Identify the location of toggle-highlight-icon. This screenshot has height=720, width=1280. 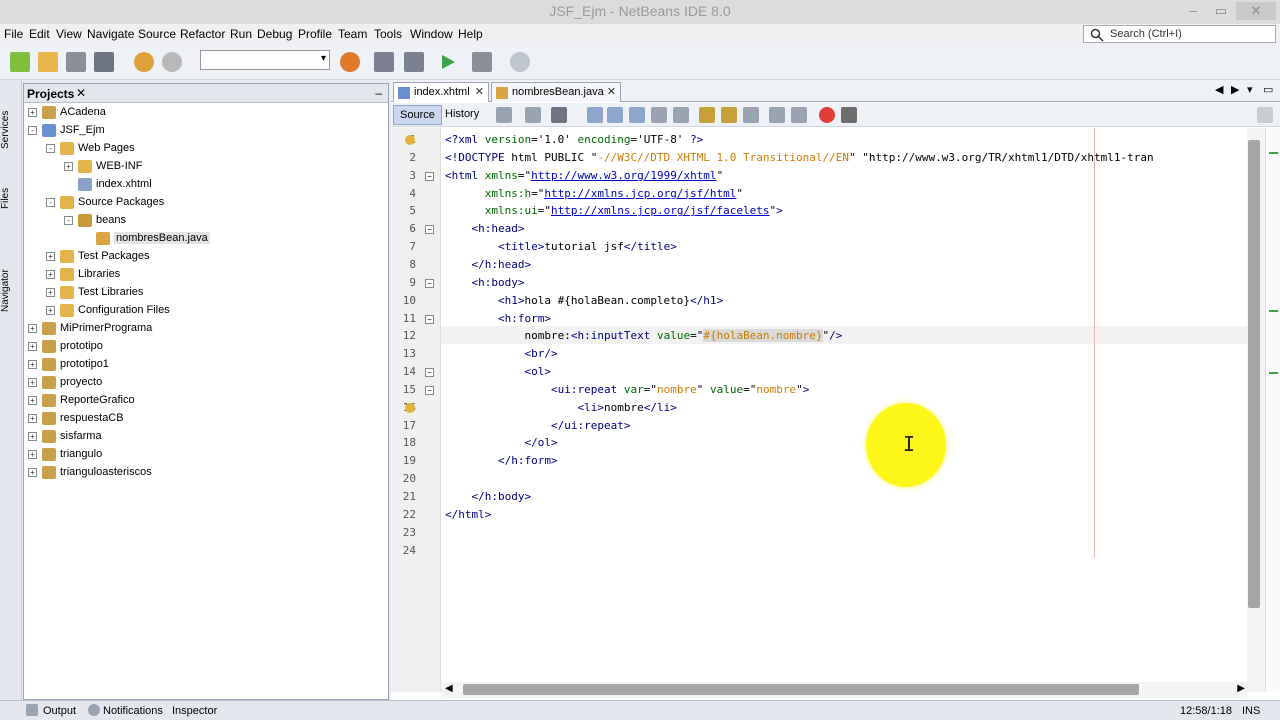
(659, 115).